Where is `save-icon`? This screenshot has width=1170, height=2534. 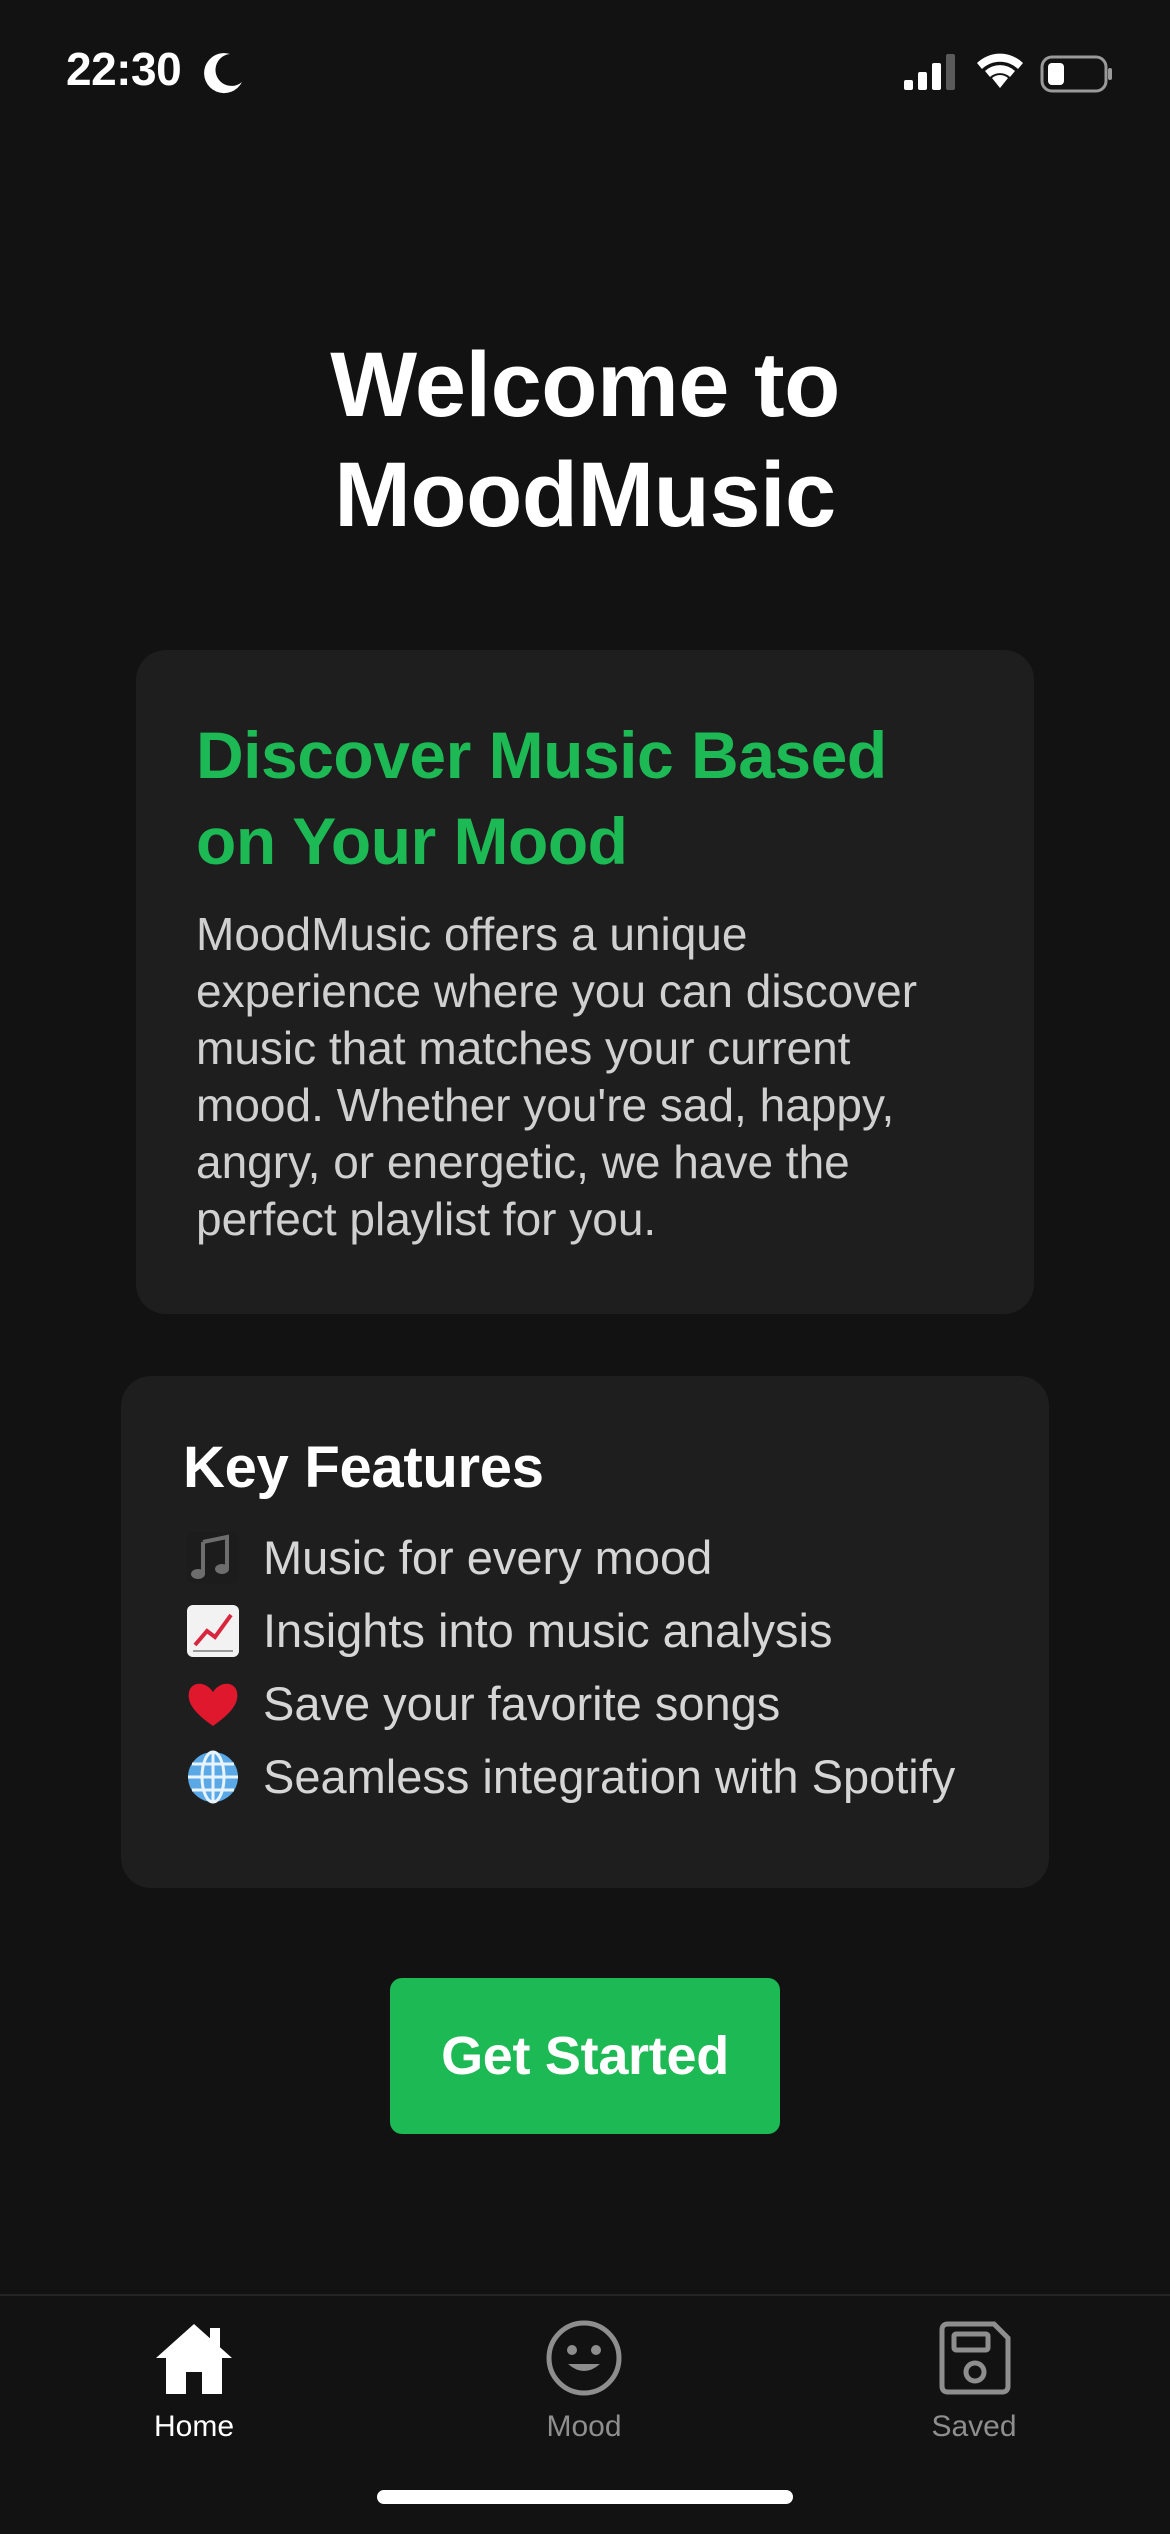
save-icon is located at coordinates (975, 2358).